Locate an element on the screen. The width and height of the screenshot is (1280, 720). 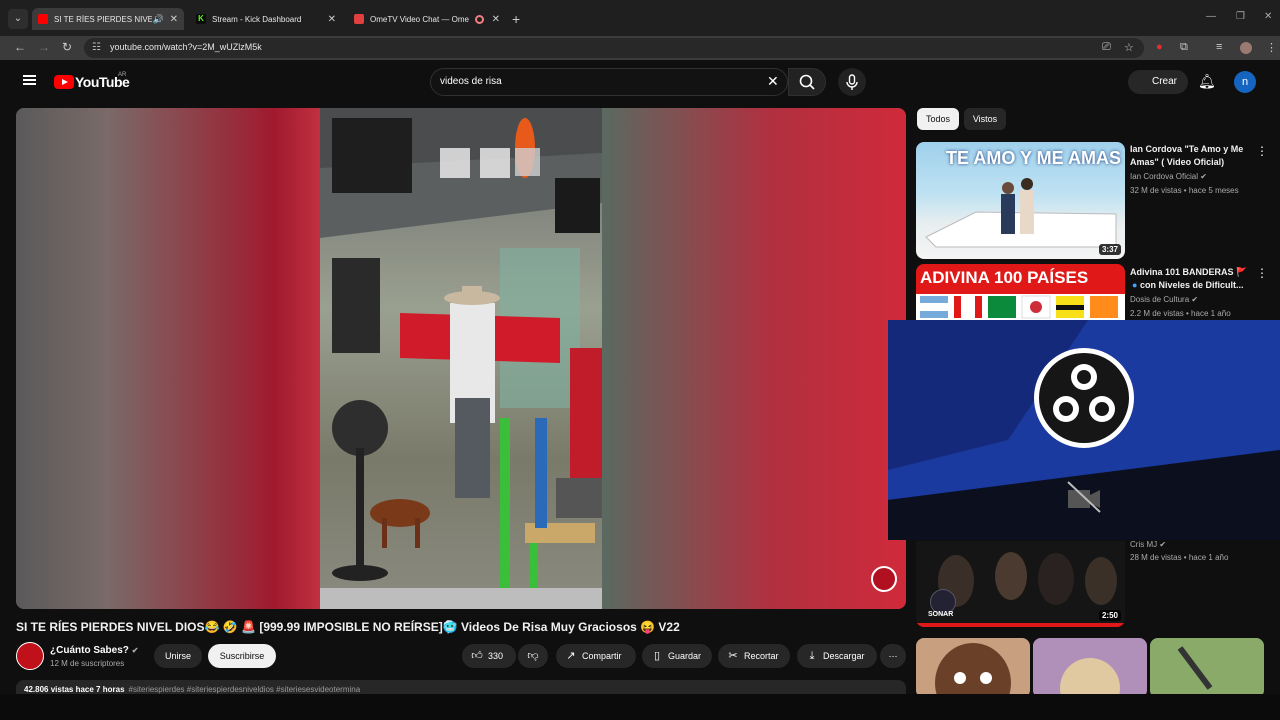
channel-name: ¿Cuánto Sabes? ✔ is located at coordinates (94, 650).